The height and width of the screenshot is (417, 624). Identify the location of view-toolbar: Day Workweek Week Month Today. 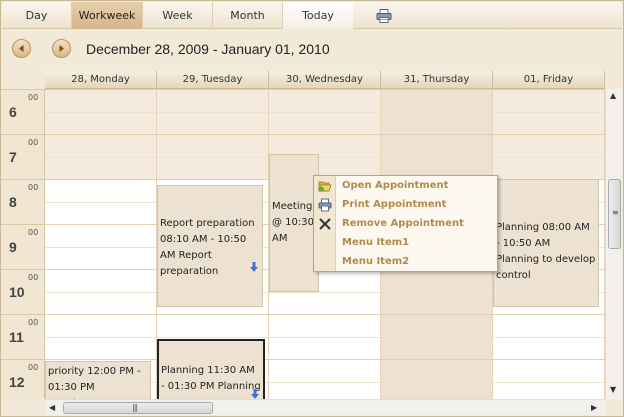
(312, 15).